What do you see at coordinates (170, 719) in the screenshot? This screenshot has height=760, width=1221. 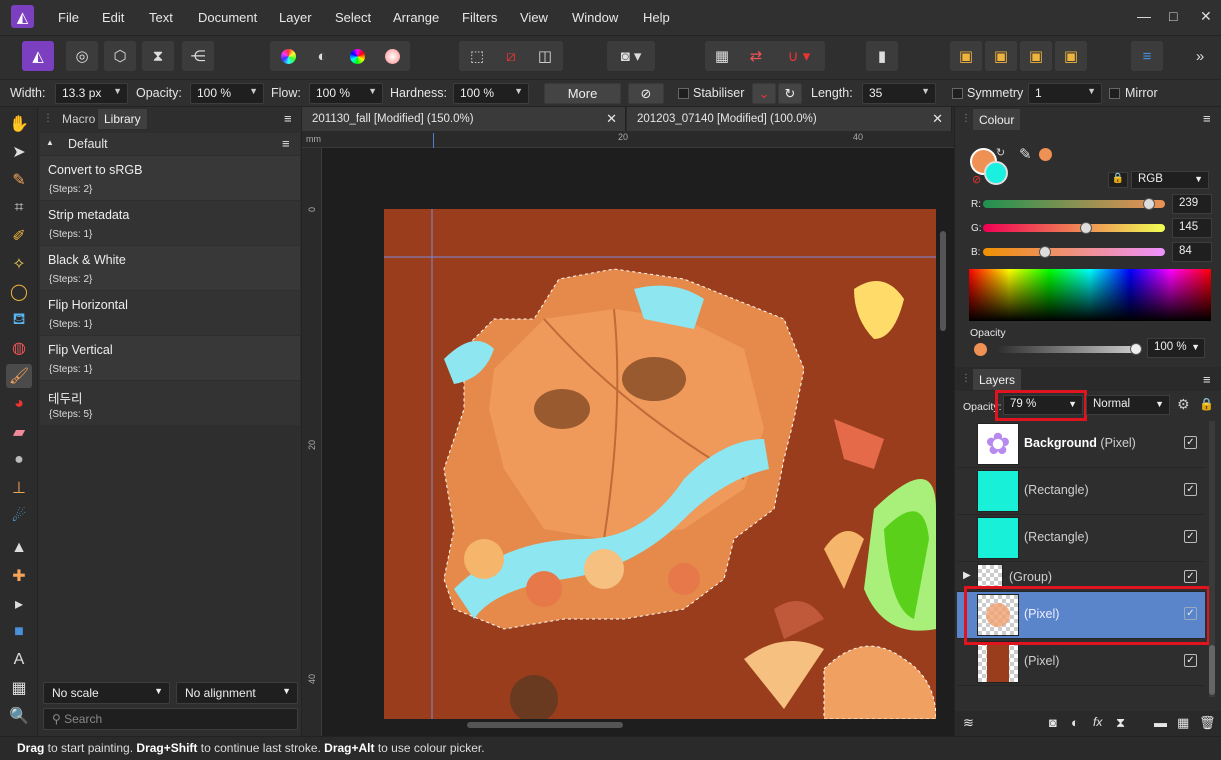 I see `search-input: ⚲ Search` at bounding box center [170, 719].